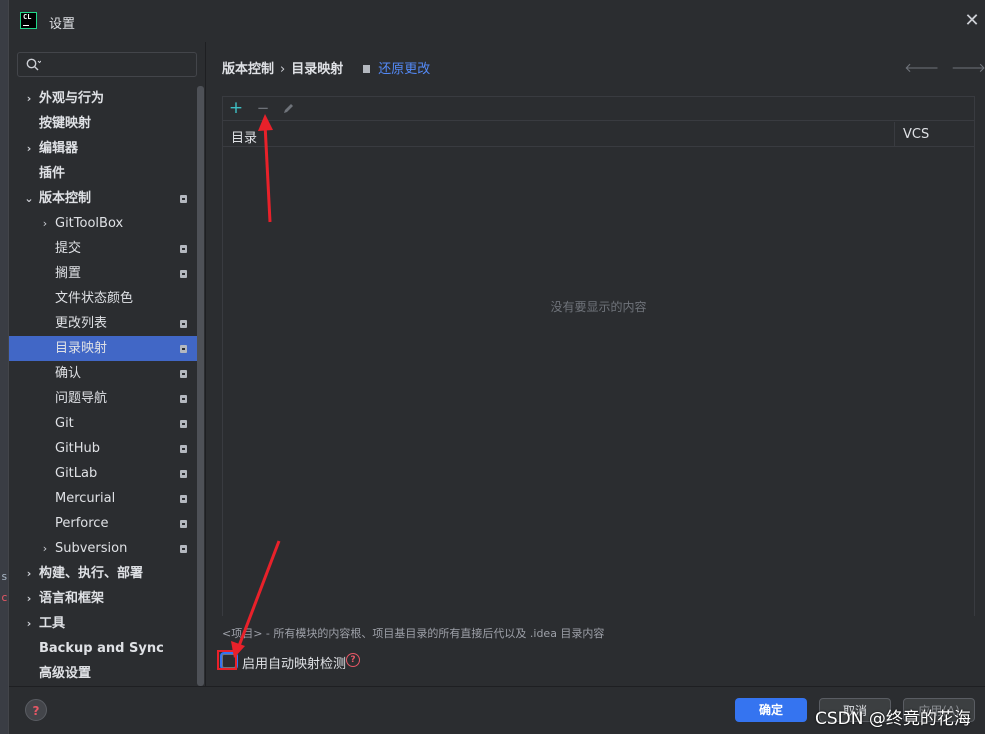 The image size is (985, 734). What do you see at coordinates (28, 20) in the screenshot?
I see `clion-logo-icon: CL` at bounding box center [28, 20].